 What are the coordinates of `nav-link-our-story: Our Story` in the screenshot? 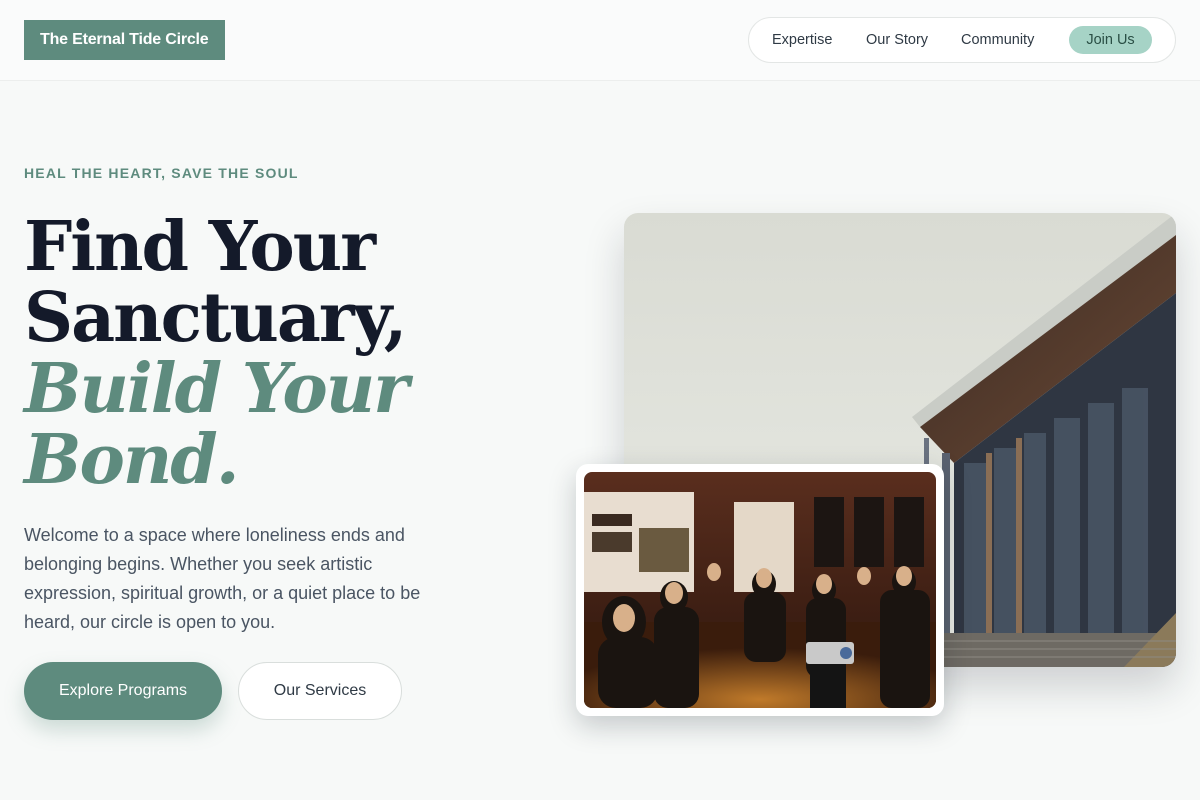 It's located at (897, 40).